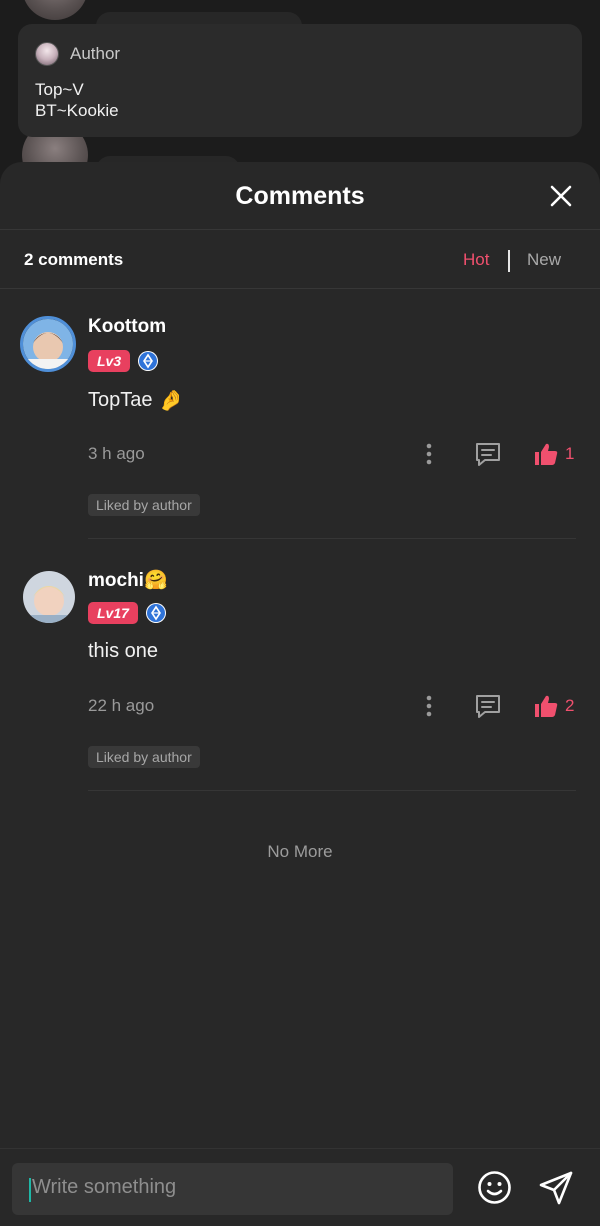 This screenshot has width=600, height=1226. Describe the element at coordinates (570, 705) in the screenshot. I see `like-count: 2` at that location.